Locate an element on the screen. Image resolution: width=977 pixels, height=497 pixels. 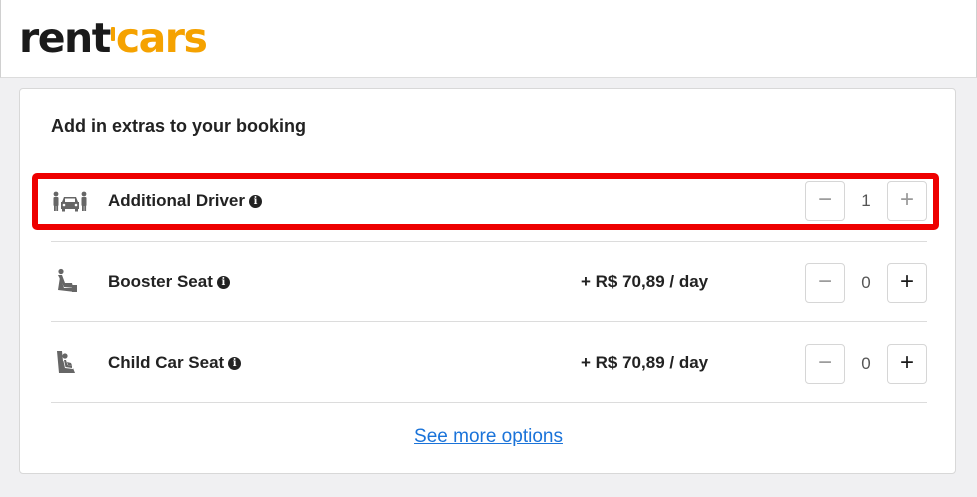
extra-label: Child Car Seat is located at coordinates (166, 362).